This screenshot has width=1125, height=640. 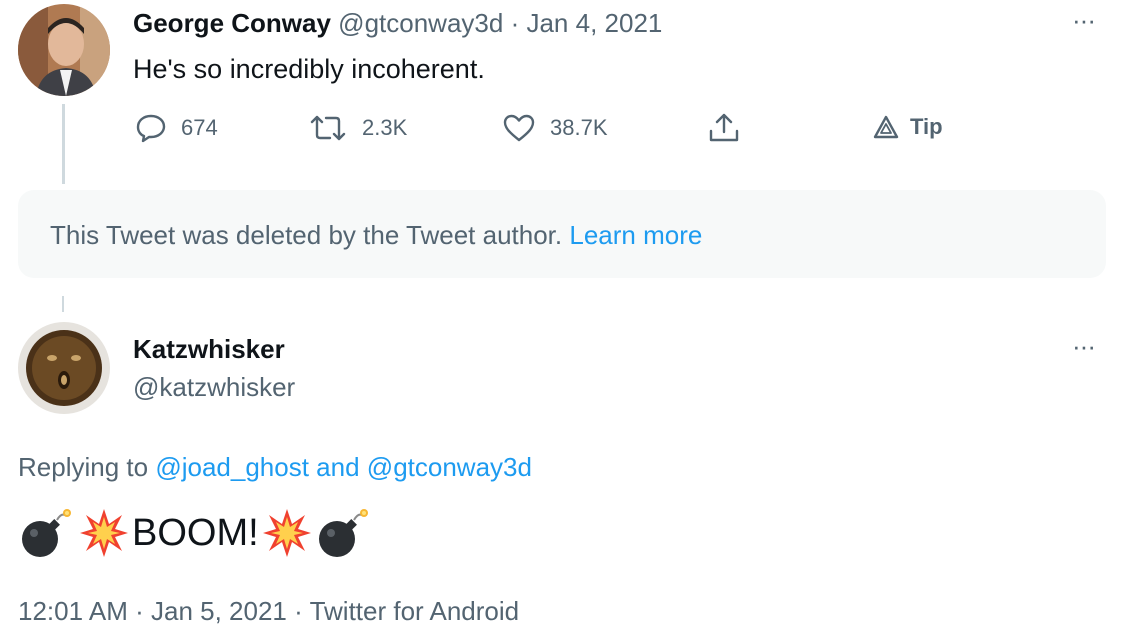 I want to click on replying-to-line: Replying to @joad_ghost and @gtconway3d, so click(x=275, y=467).